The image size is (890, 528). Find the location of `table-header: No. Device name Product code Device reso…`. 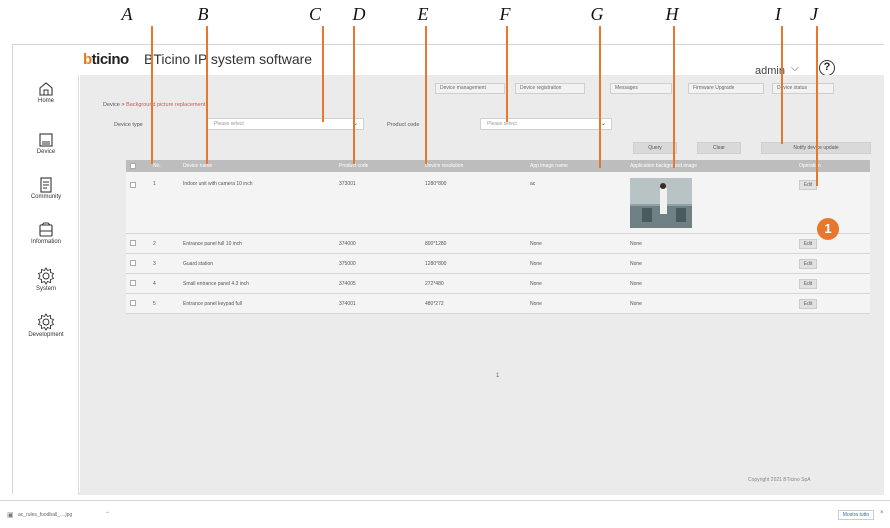

table-header: No. Device name Product code Device reso… is located at coordinates (498, 166).